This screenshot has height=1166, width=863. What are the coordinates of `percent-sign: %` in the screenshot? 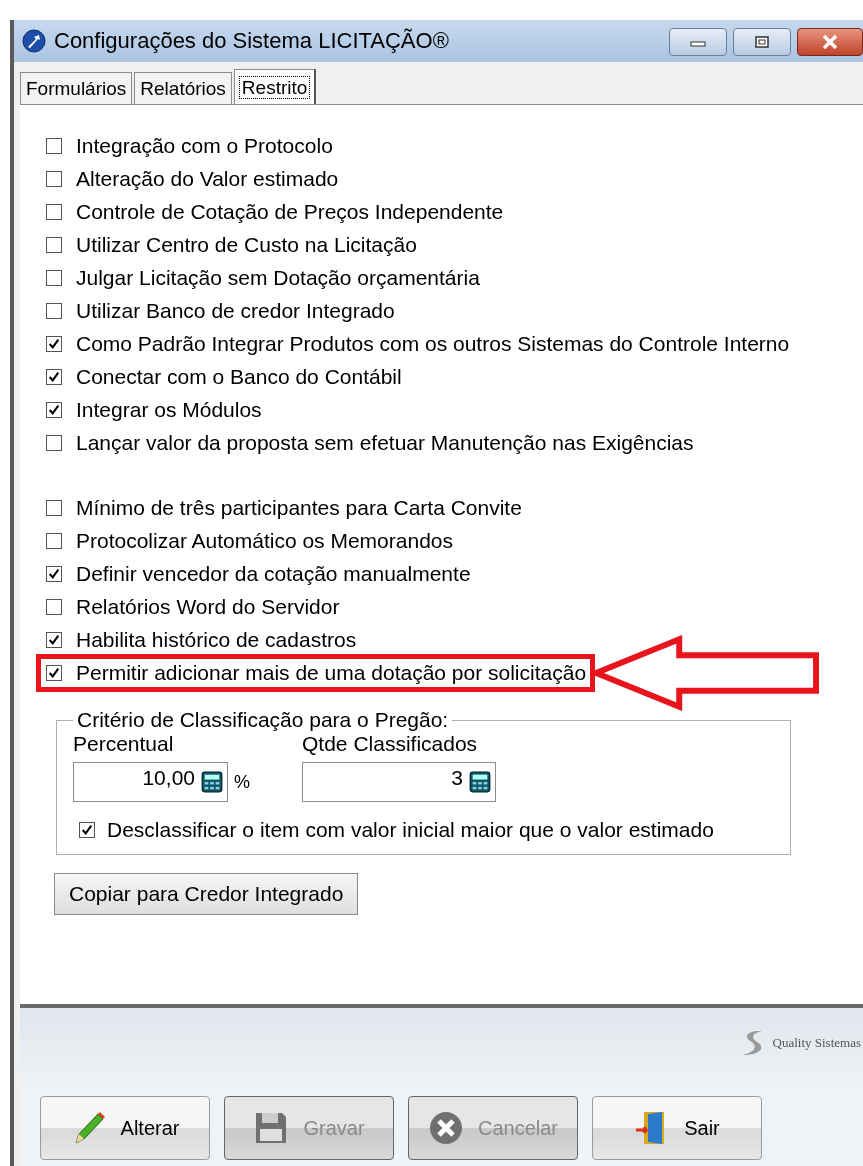 It's located at (242, 782).